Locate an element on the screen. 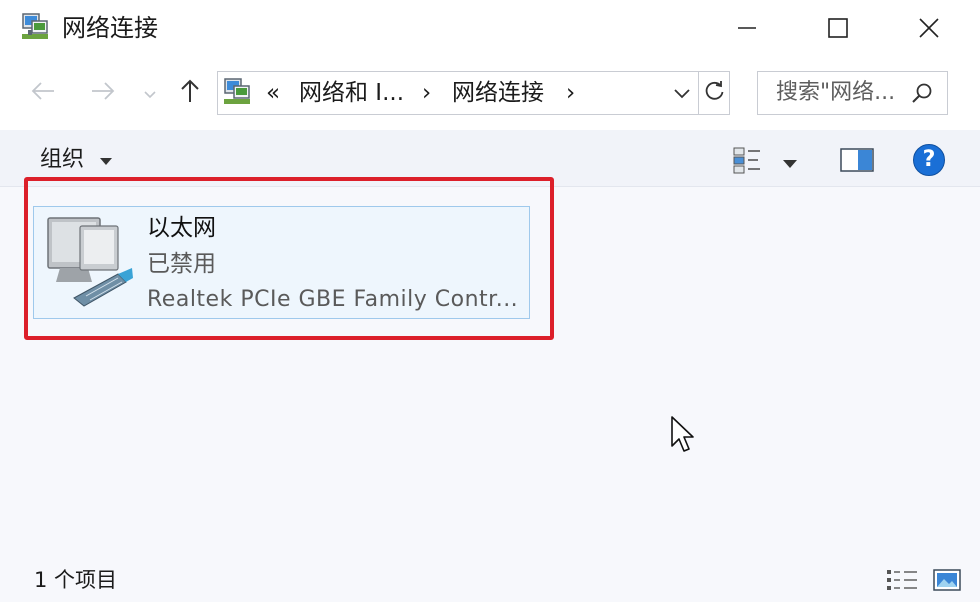  change-view-icon is located at coordinates (747, 163).